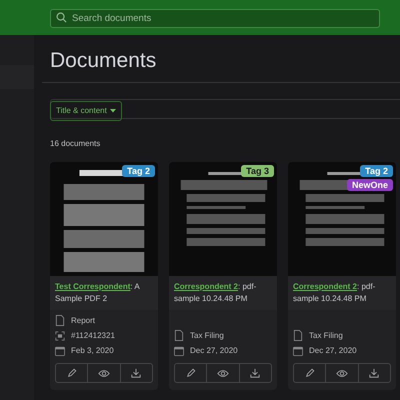 Image resolution: width=400 pixels, height=400 pixels. What do you see at coordinates (92, 350) in the screenshot?
I see `metadata-text: Feb 3, 2020` at bounding box center [92, 350].